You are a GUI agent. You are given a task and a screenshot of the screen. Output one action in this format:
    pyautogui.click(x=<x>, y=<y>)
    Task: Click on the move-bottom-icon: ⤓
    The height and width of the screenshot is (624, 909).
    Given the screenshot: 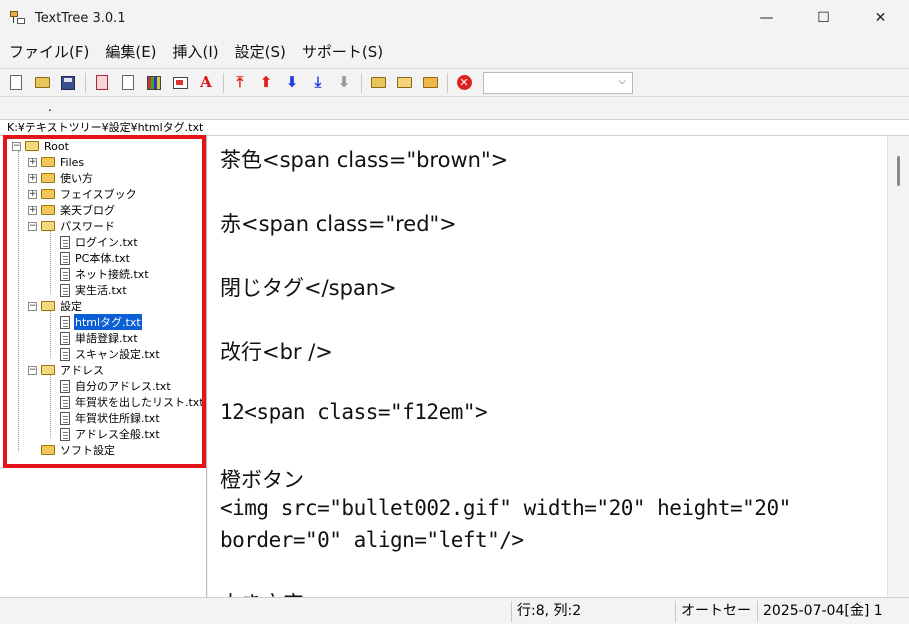 What is the action you would take?
    pyautogui.click(x=318, y=83)
    